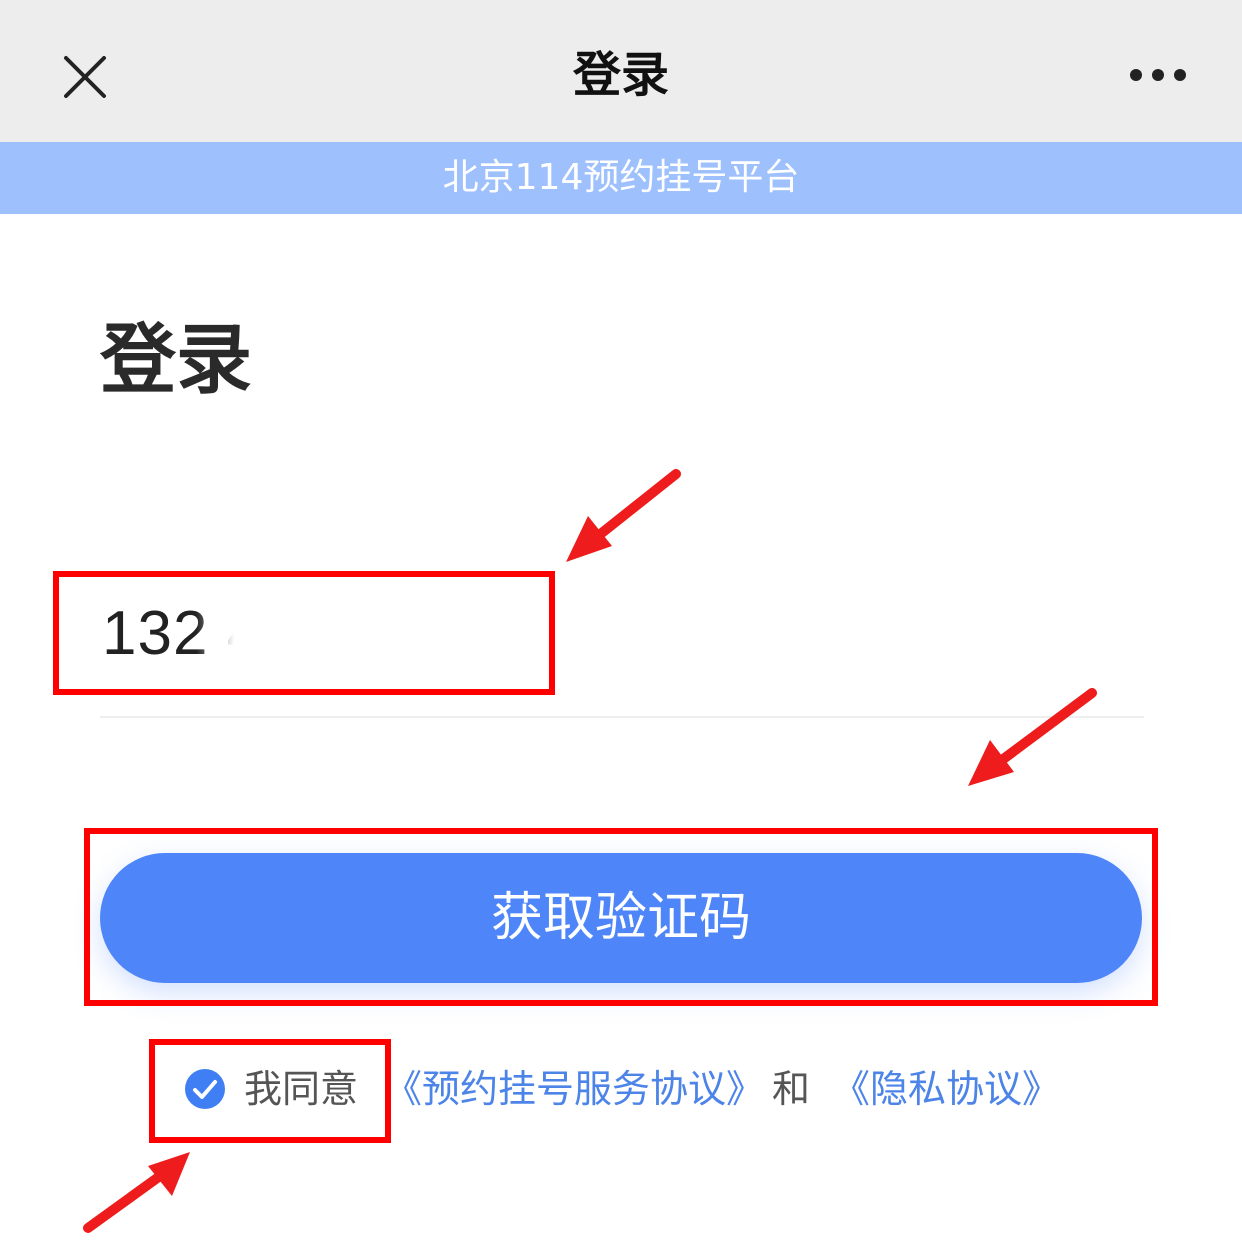 The height and width of the screenshot is (1242, 1242). Describe the element at coordinates (176, 359) in the screenshot. I see `page-title: 登录` at that location.